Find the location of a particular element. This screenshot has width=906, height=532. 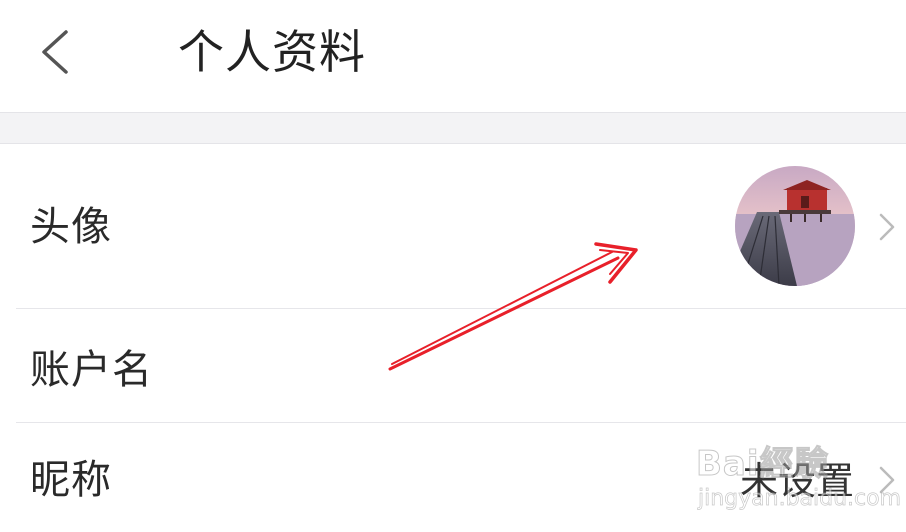

account-name-label: 账户名 is located at coordinates (91, 370).